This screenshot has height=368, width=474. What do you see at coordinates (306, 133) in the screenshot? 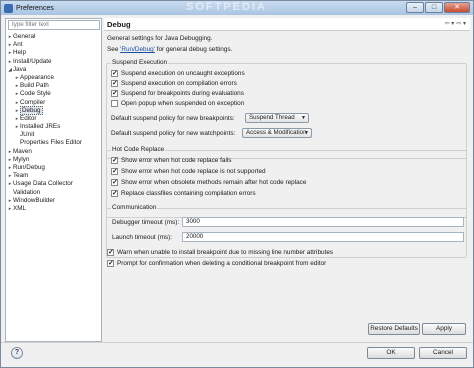
I see `chevron-down-icon: ▼` at bounding box center [306, 133].